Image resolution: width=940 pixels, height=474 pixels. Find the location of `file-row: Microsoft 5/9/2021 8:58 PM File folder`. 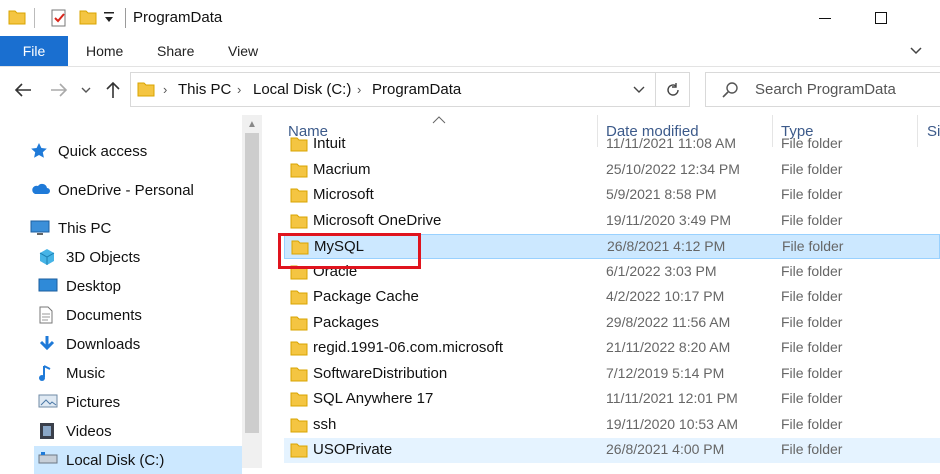

file-row: Microsoft 5/9/2021 8:58 PM File folder is located at coordinates (612, 195).